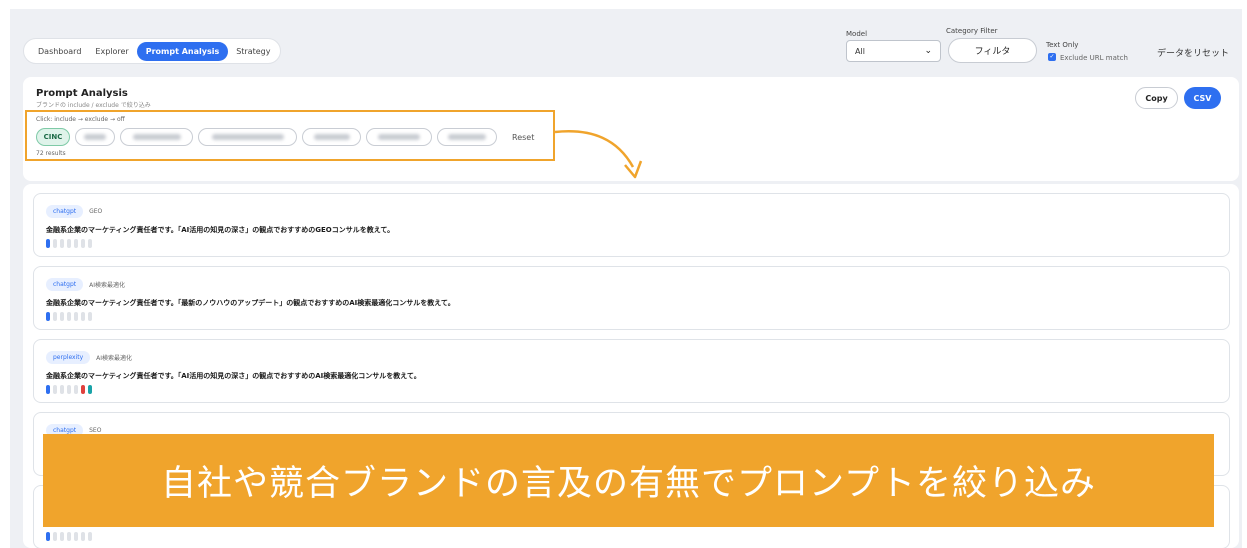  What do you see at coordinates (290, 135) in the screenshot?
I see `highlight-box` at bounding box center [290, 135].